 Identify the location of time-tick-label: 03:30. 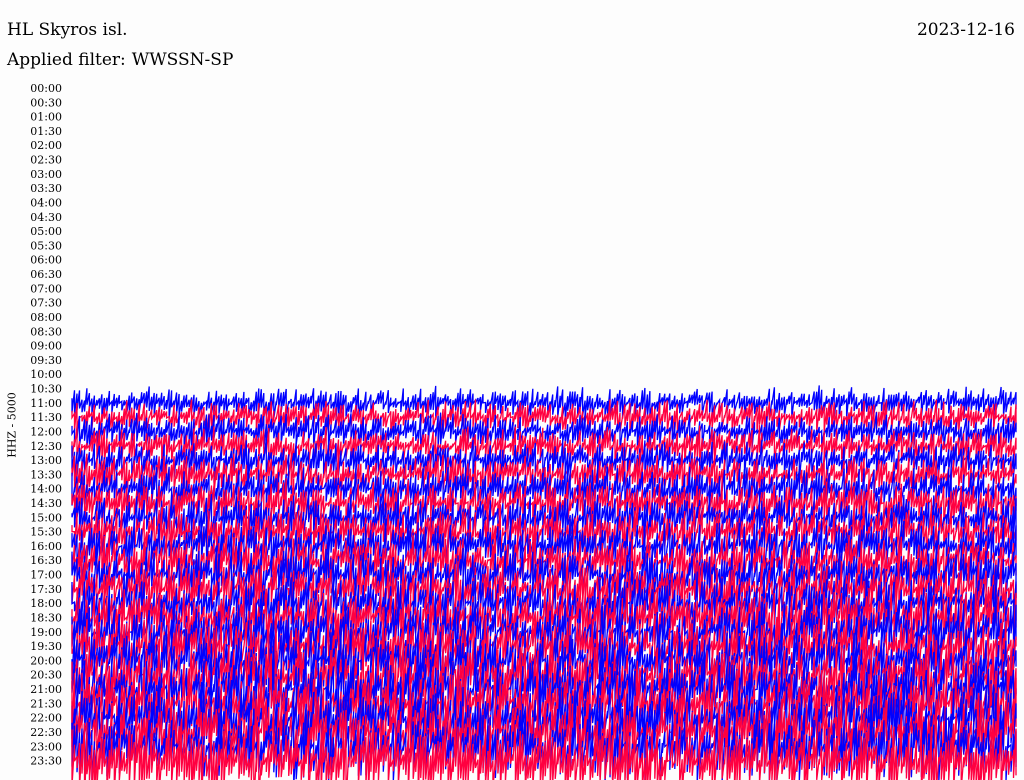
(46, 188).